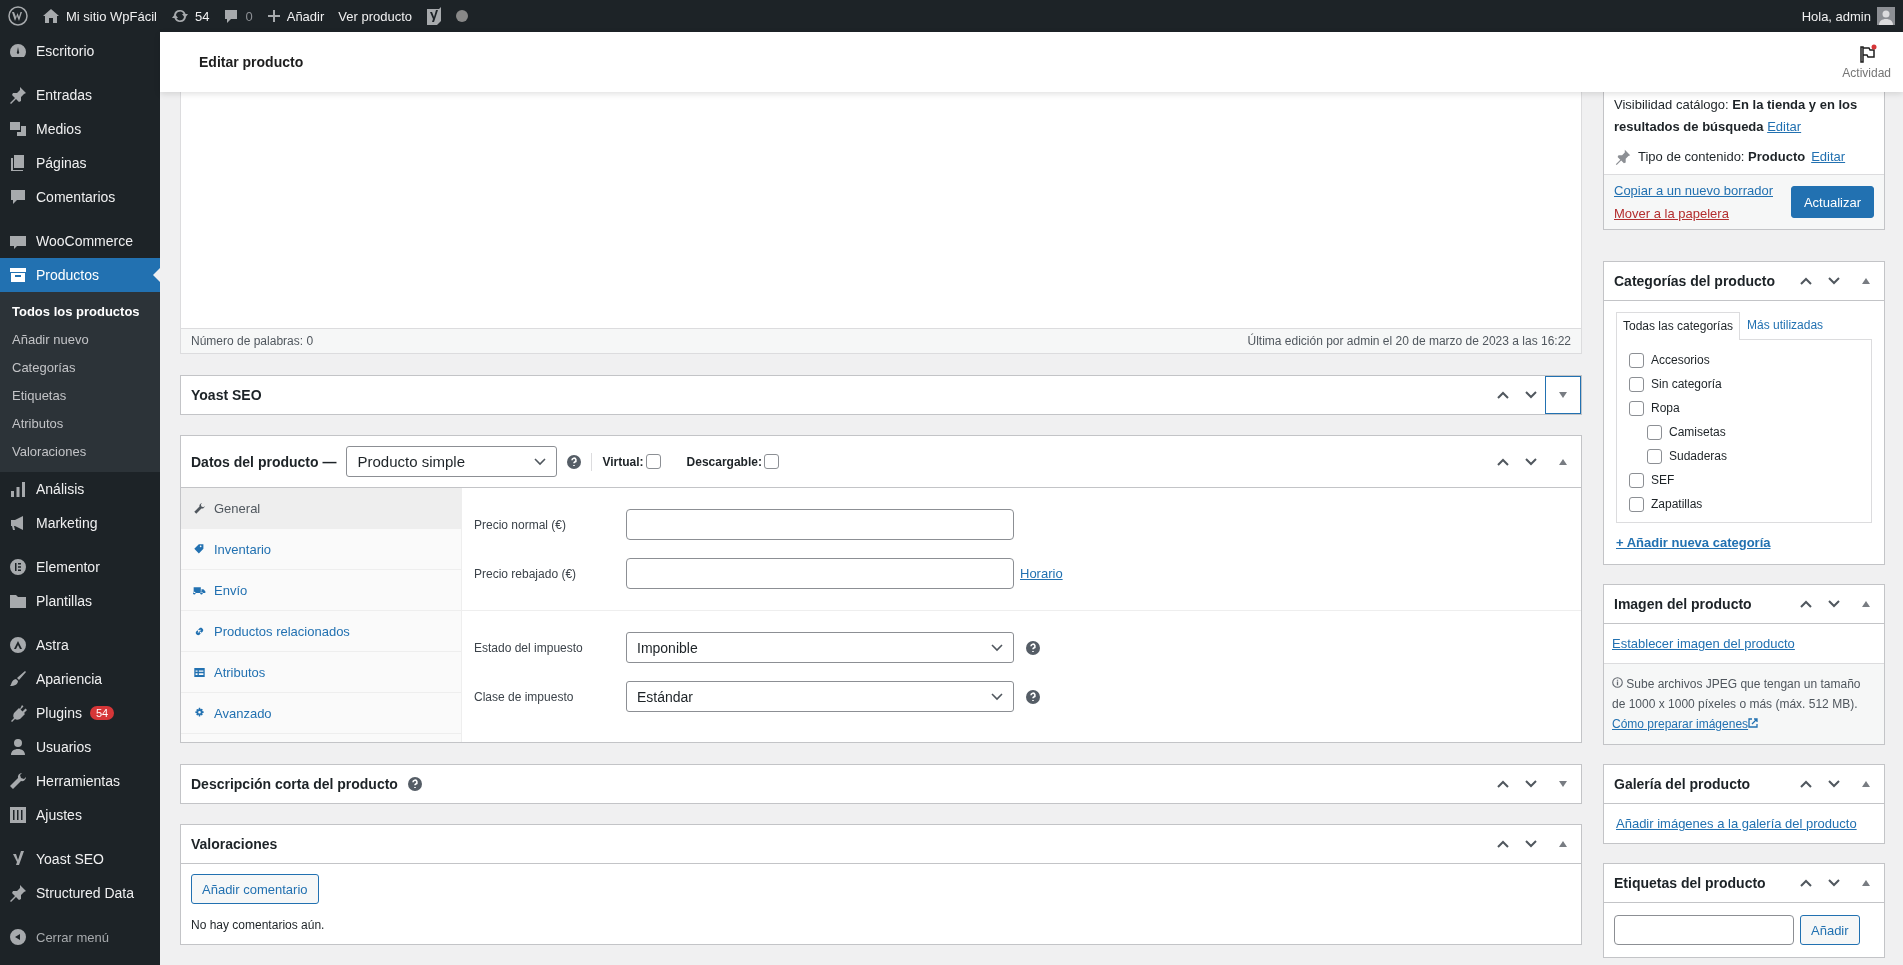  What do you see at coordinates (1785, 325) in the screenshot?
I see `category-tab: Más utilizadas` at bounding box center [1785, 325].